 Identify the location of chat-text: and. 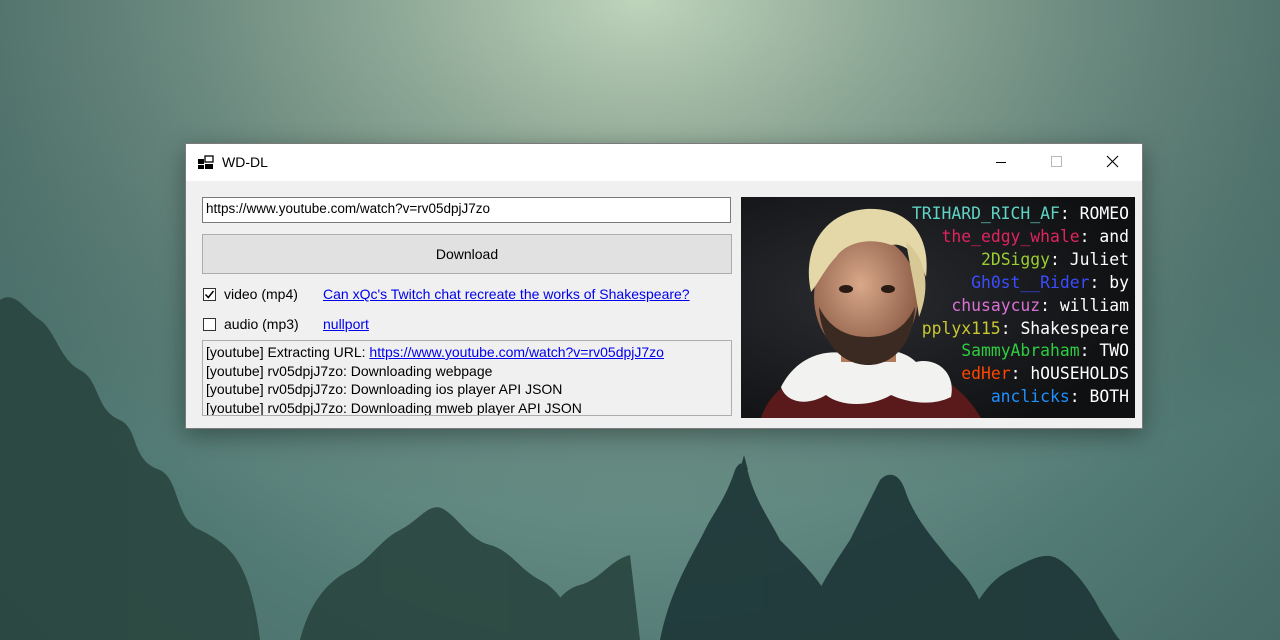
(1114, 236).